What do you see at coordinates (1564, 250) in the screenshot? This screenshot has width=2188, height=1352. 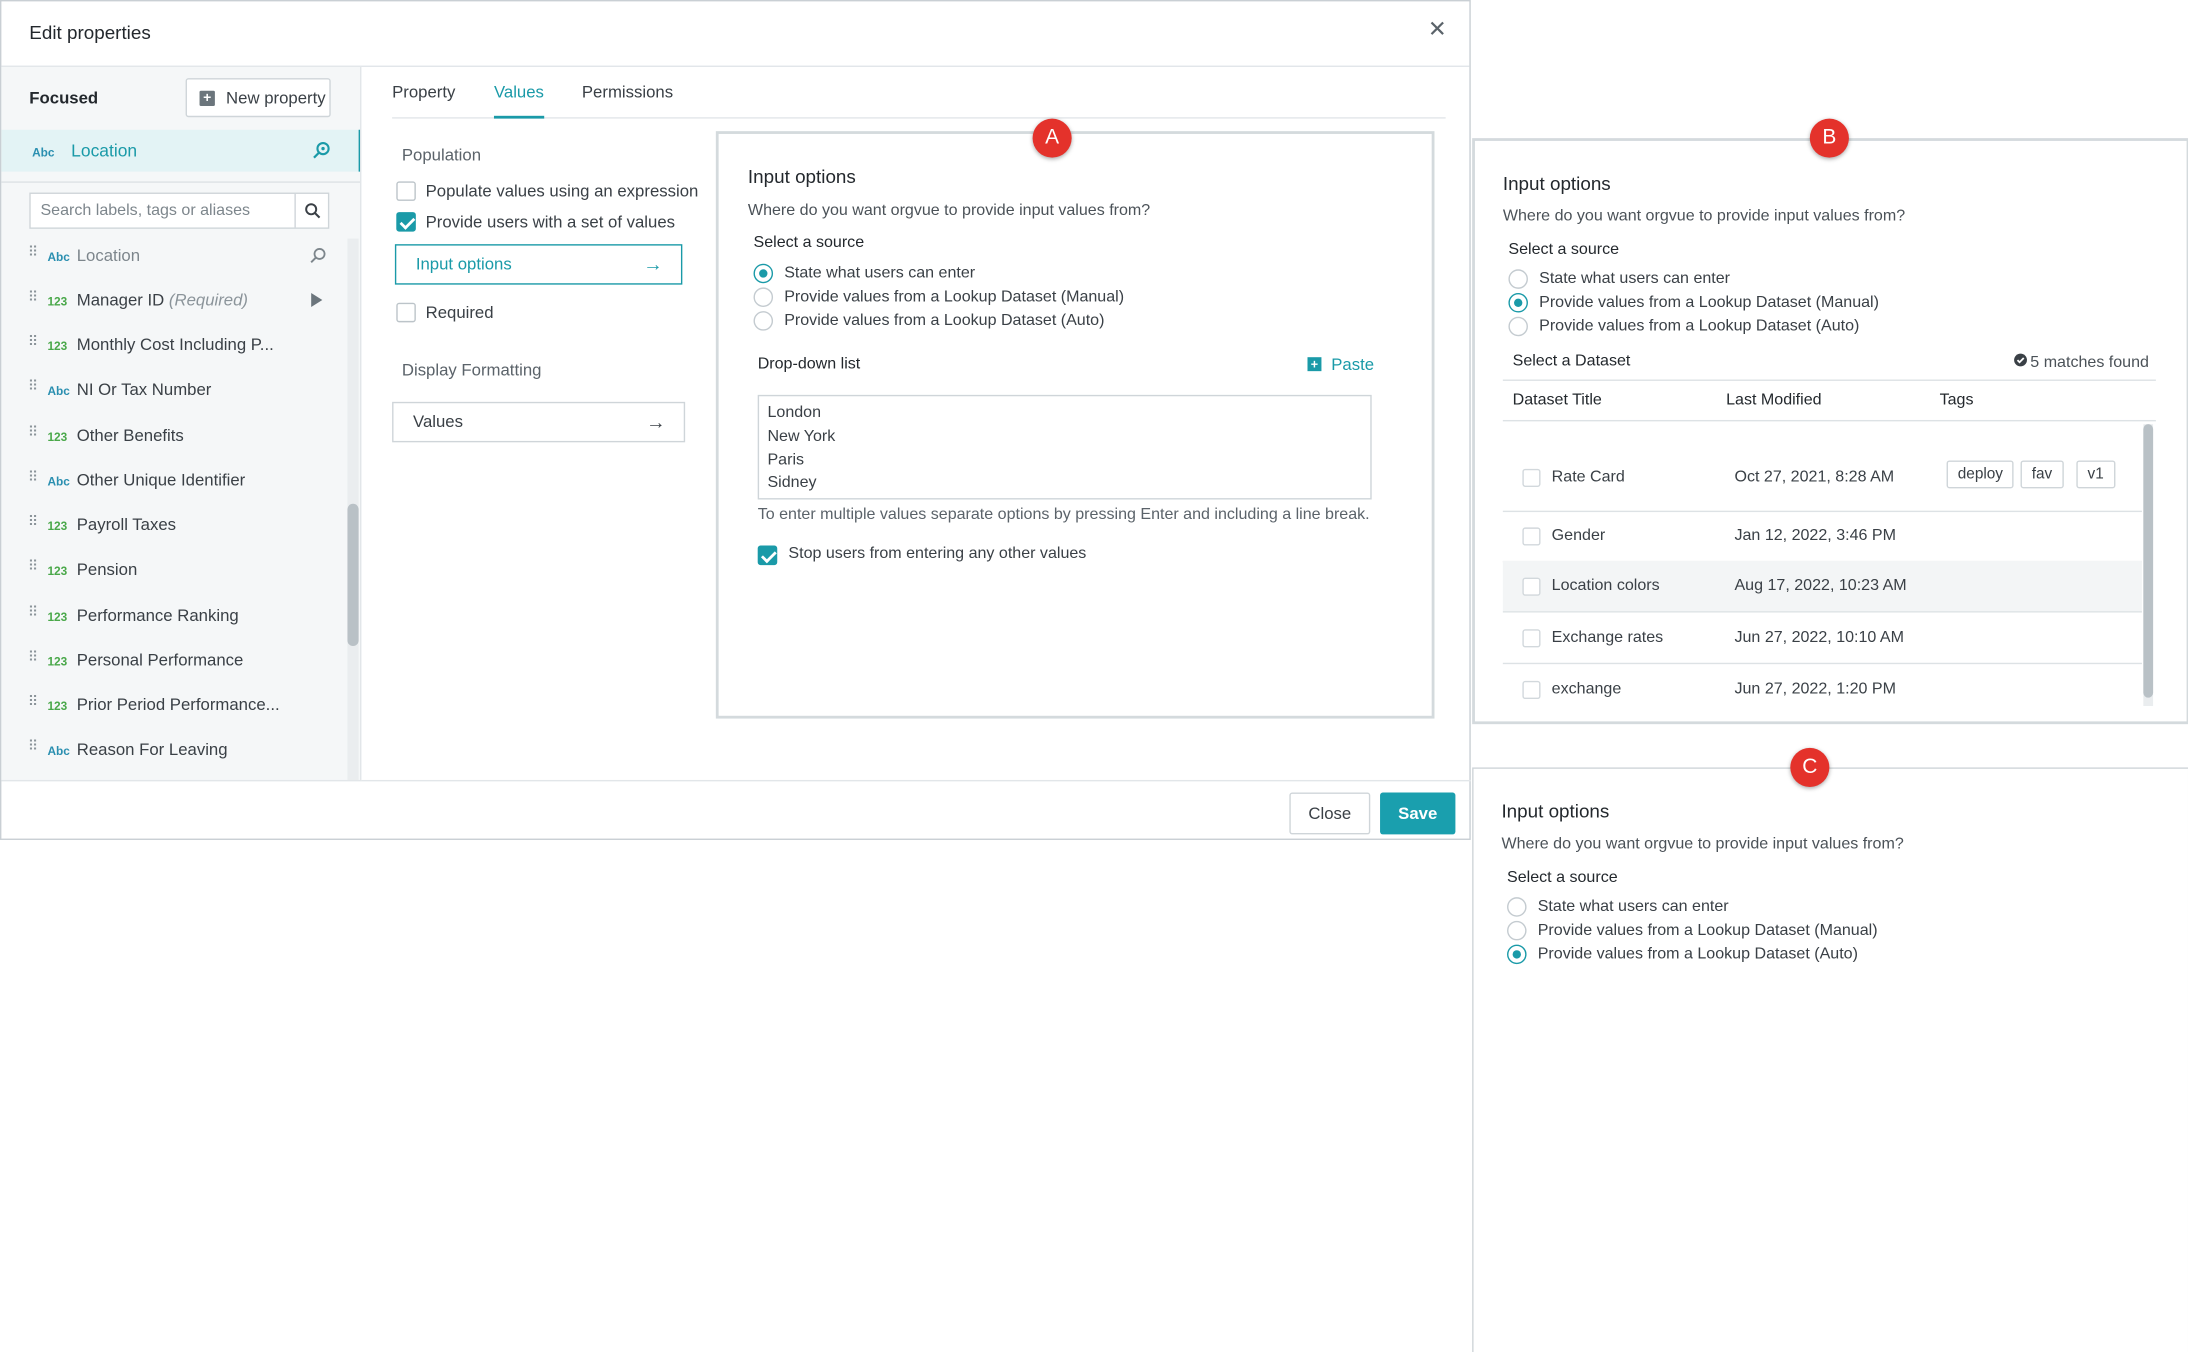 I see `panel-b-source-label: Select a source` at bounding box center [1564, 250].